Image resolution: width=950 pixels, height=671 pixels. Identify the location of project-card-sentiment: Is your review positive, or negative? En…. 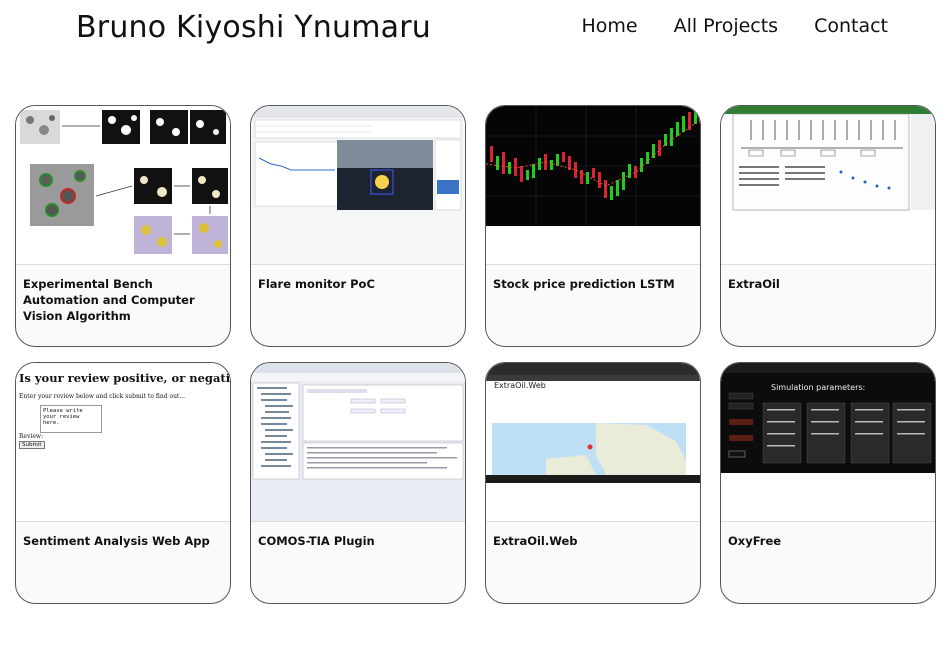
(123, 483).